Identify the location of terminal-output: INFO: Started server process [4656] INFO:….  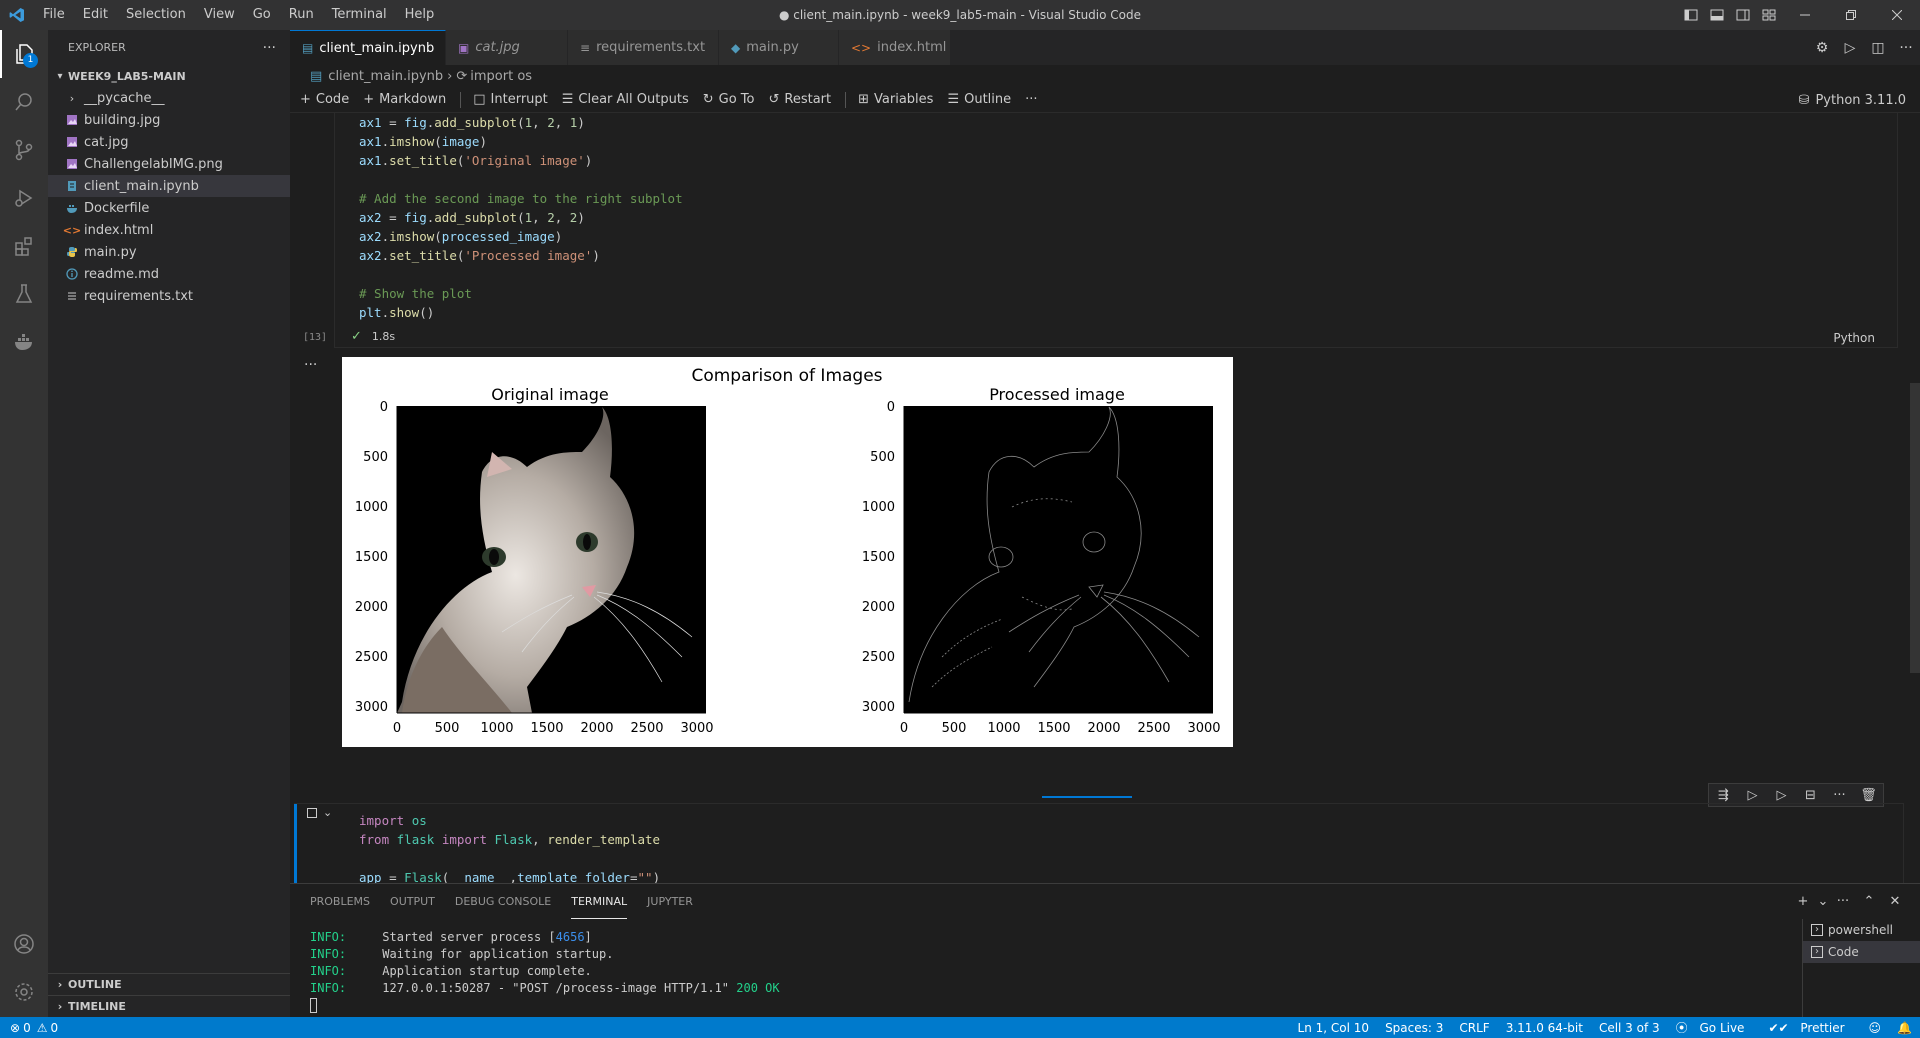
(545, 971).